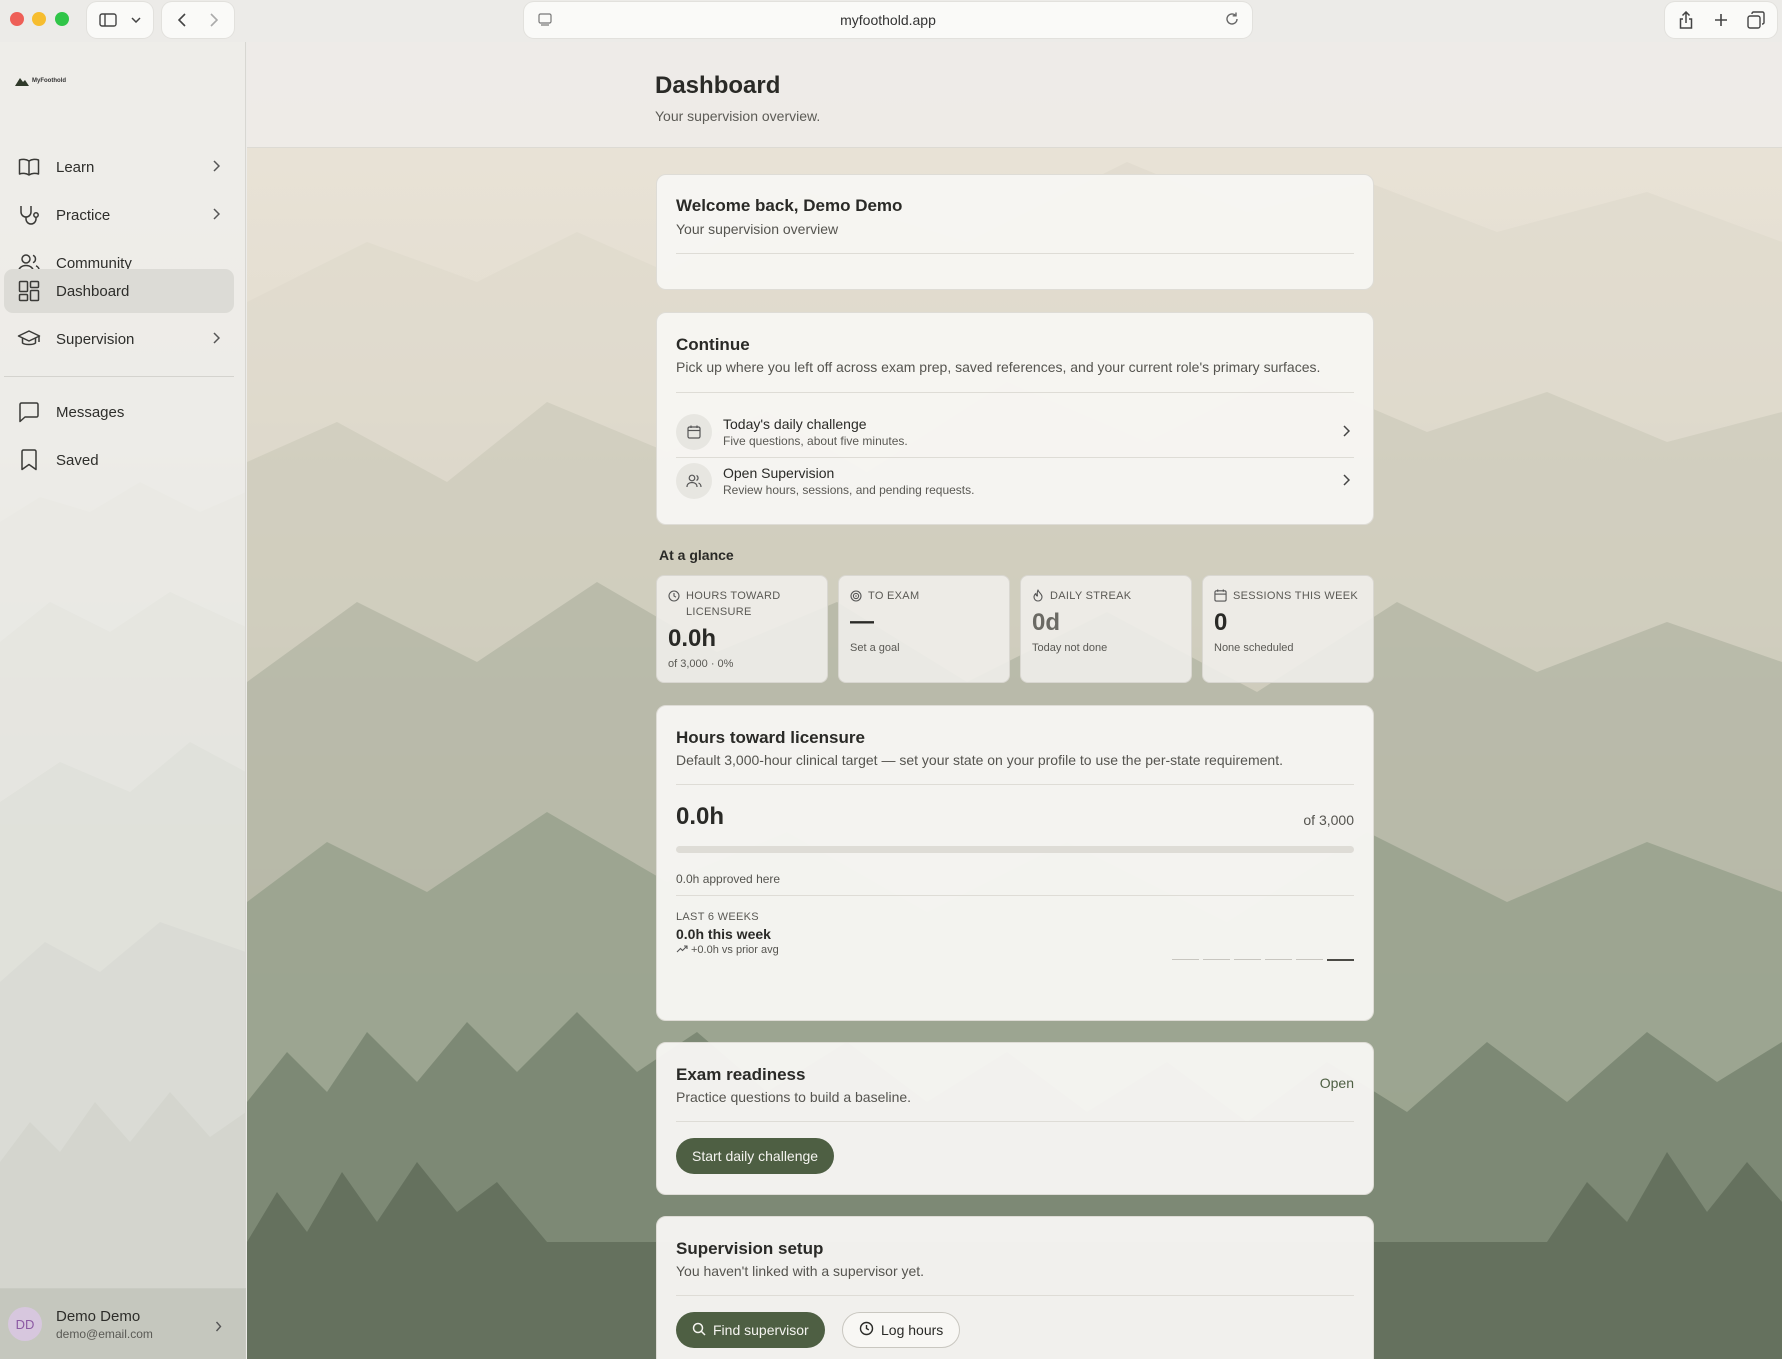 The image size is (1782, 1359). I want to click on user-email: demo@email.com, so click(104, 1333).